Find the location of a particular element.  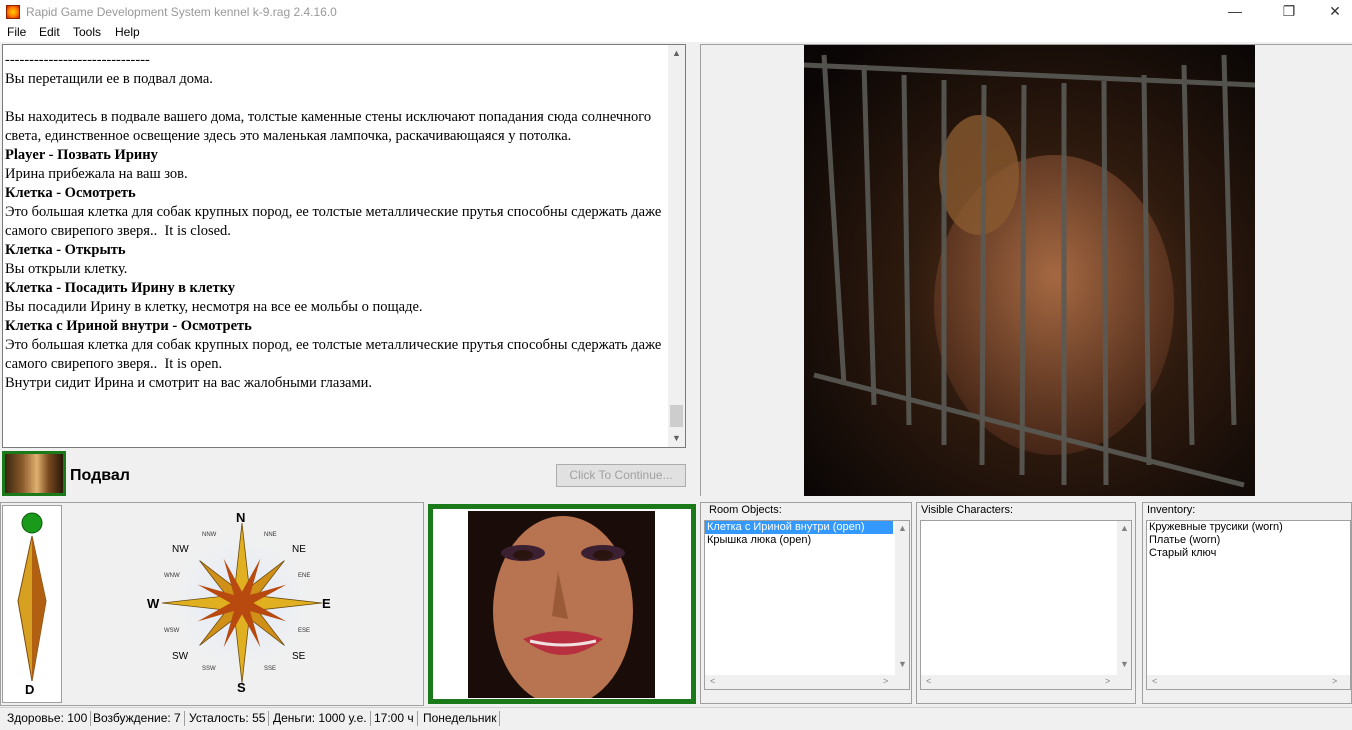

log-line: Ирина прибежала на ваш зов. is located at coordinates (96, 174).